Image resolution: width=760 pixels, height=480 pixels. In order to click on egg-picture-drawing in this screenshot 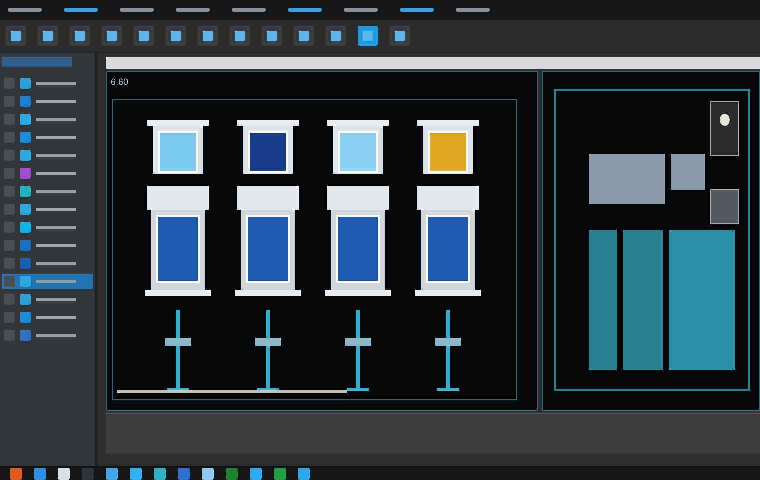, I will do `click(725, 129)`.